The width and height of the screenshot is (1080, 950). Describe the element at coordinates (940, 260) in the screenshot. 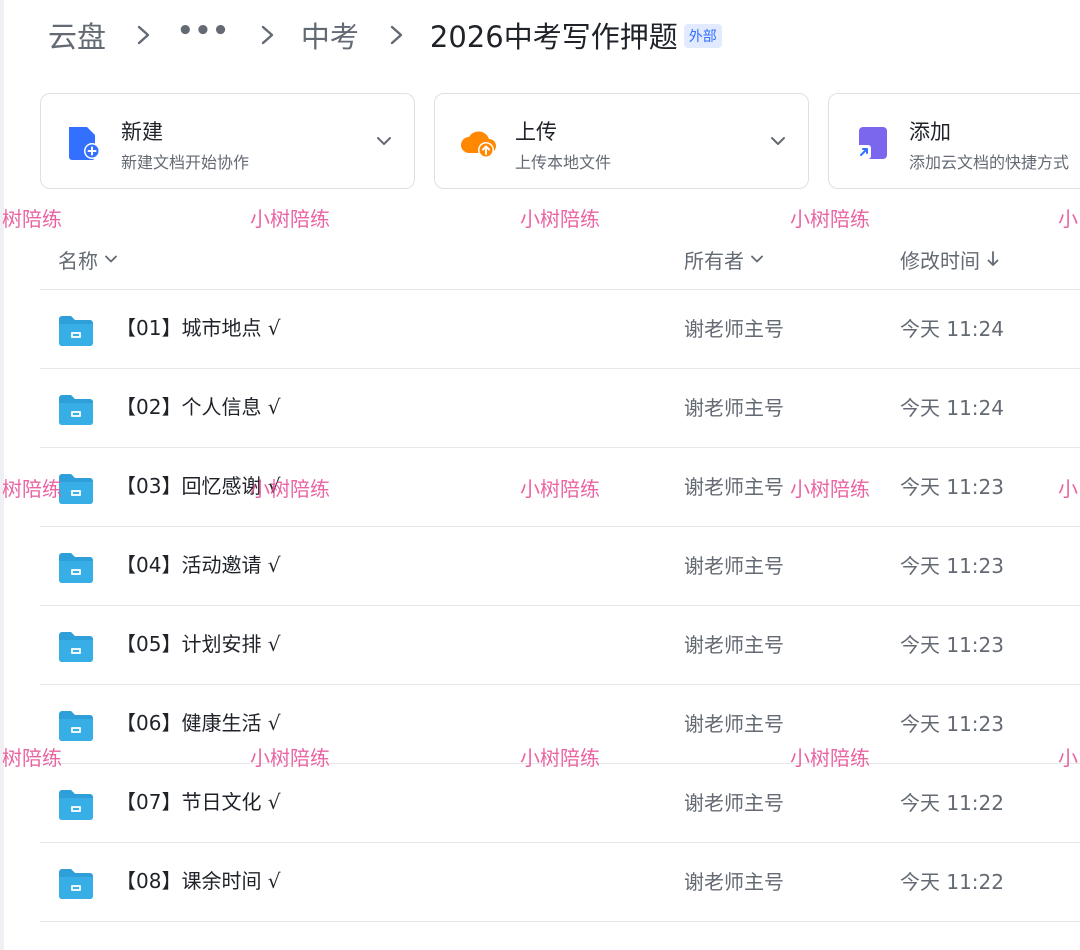

I see `column-modified-label: 修改时间` at that location.